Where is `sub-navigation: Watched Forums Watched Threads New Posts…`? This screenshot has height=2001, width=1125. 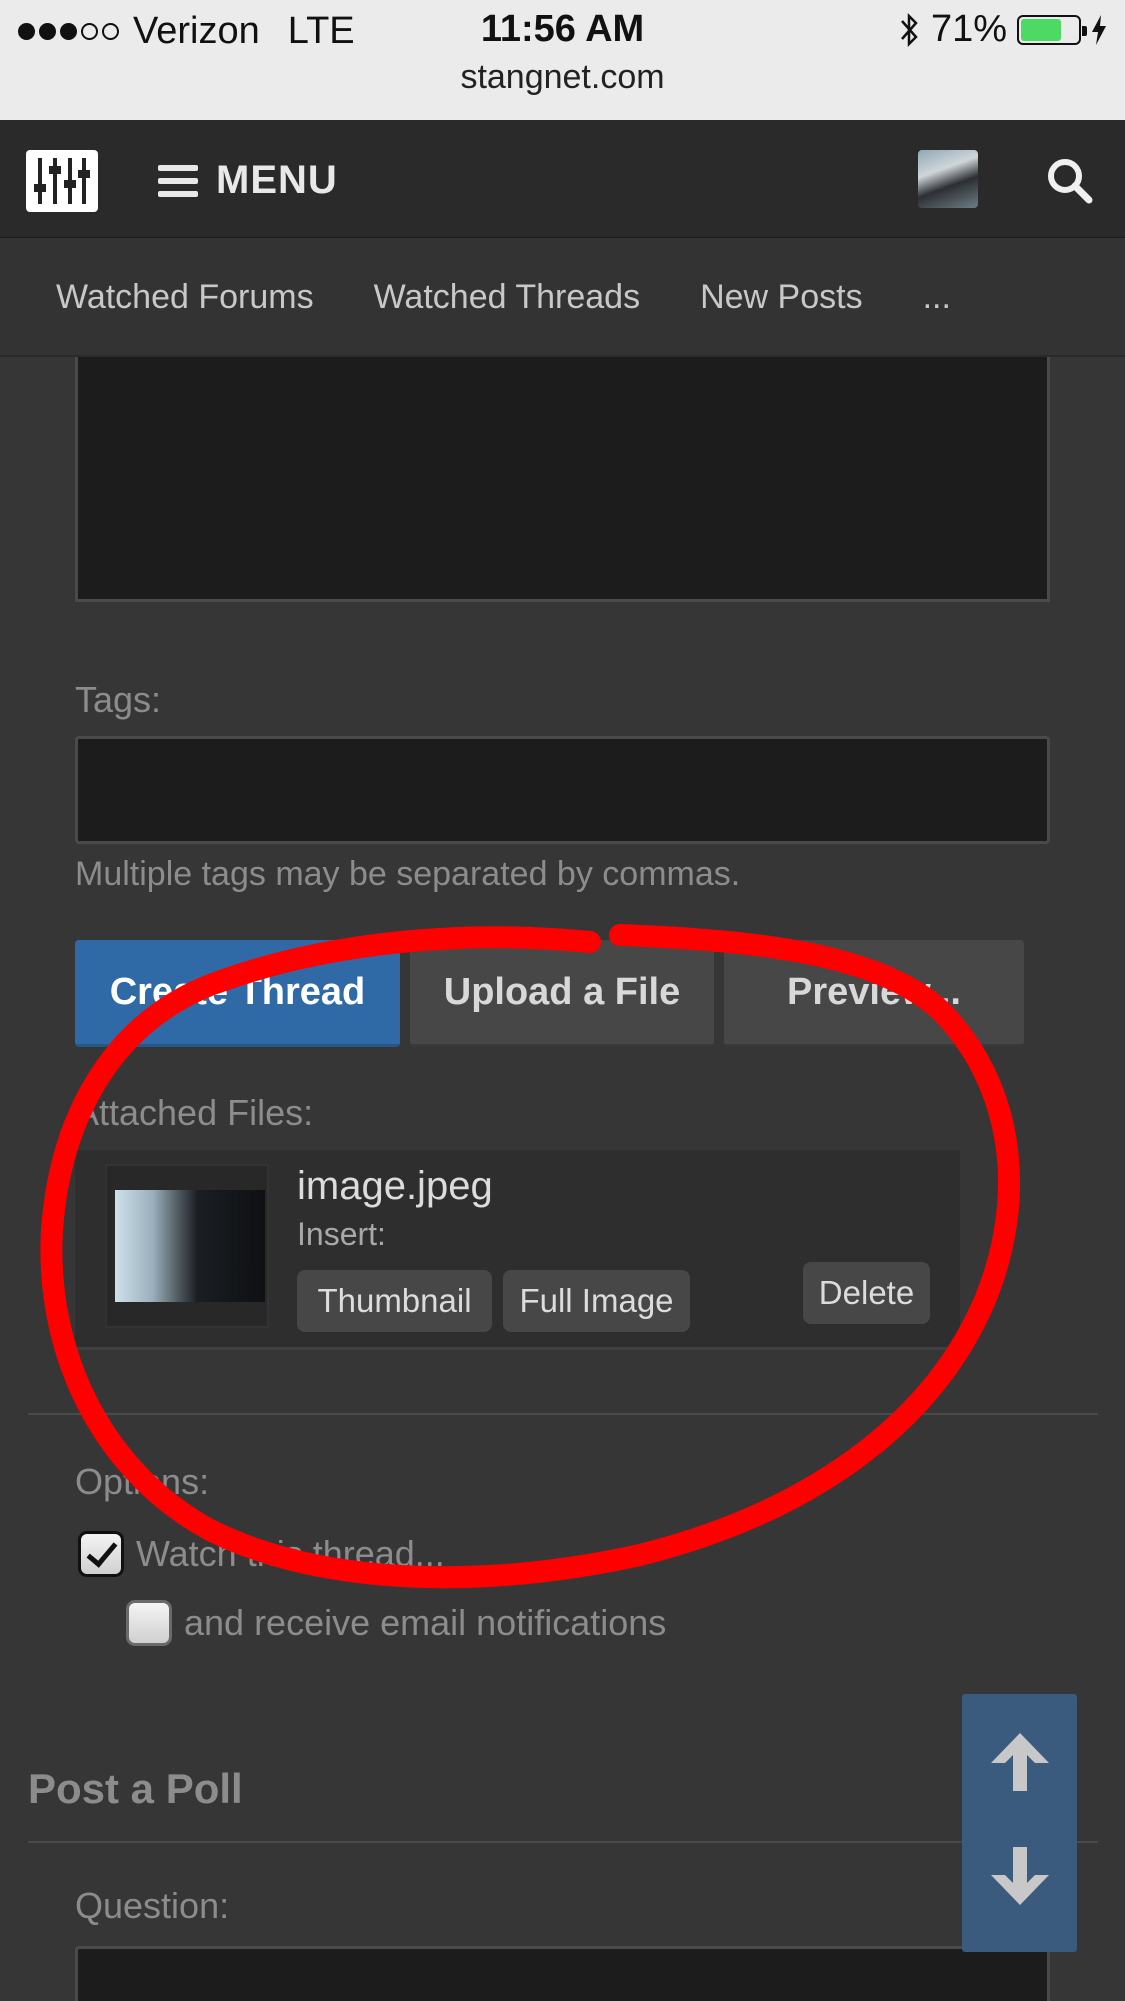 sub-navigation: Watched Forums Watched Threads New Posts… is located at coordinates (562, 298).